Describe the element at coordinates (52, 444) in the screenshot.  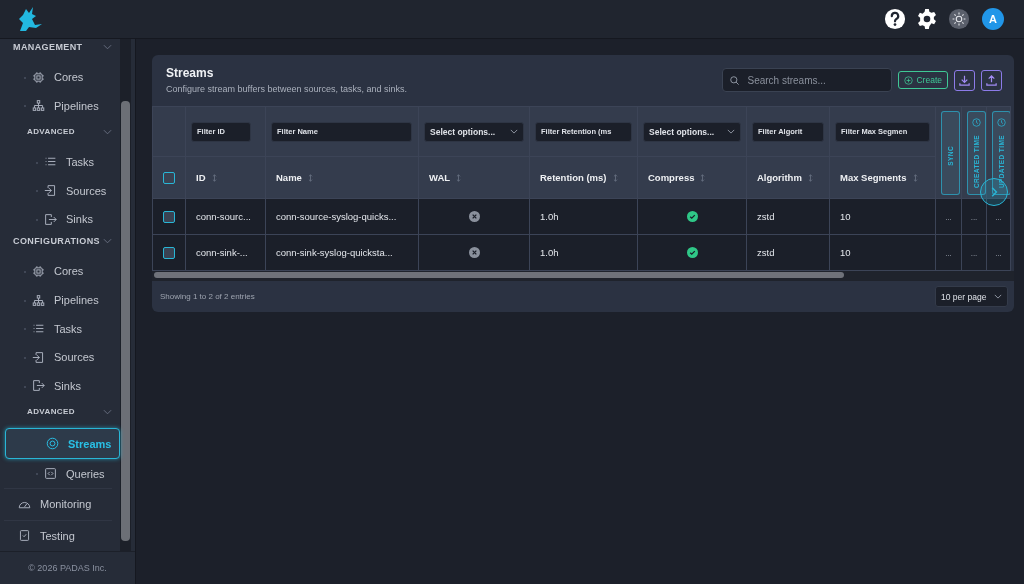
I see `target-icon` at that location.